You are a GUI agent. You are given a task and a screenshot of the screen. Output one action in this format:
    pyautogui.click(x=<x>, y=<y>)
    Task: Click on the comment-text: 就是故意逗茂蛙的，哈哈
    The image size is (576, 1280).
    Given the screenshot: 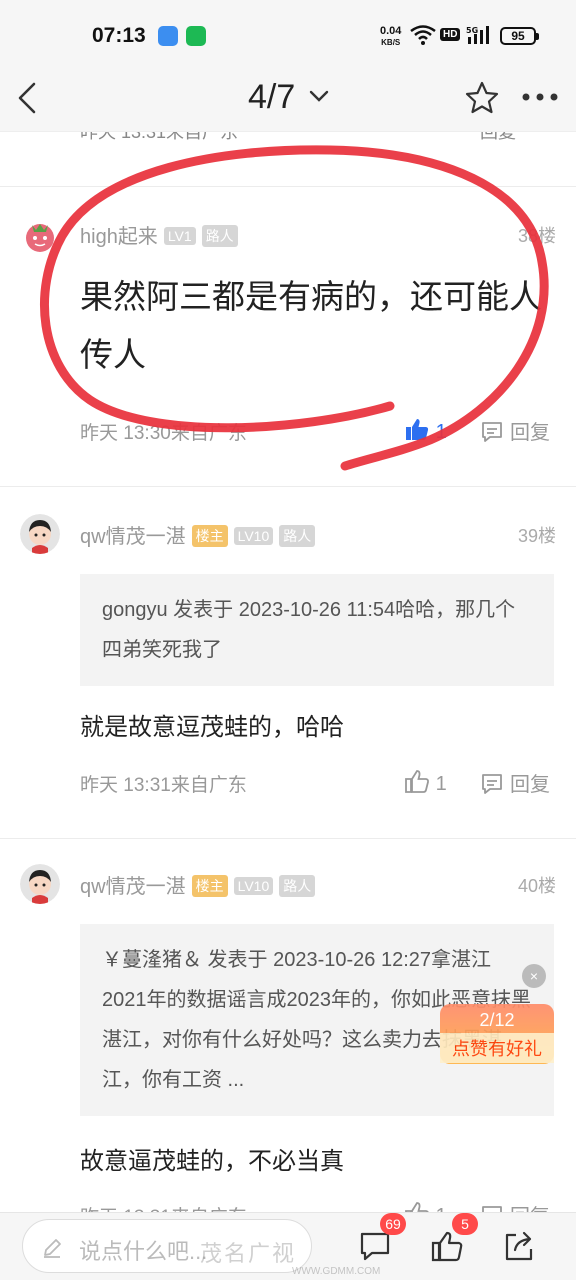 What is the action you would take?
    pyautogui.click(x=212, y=727)
    